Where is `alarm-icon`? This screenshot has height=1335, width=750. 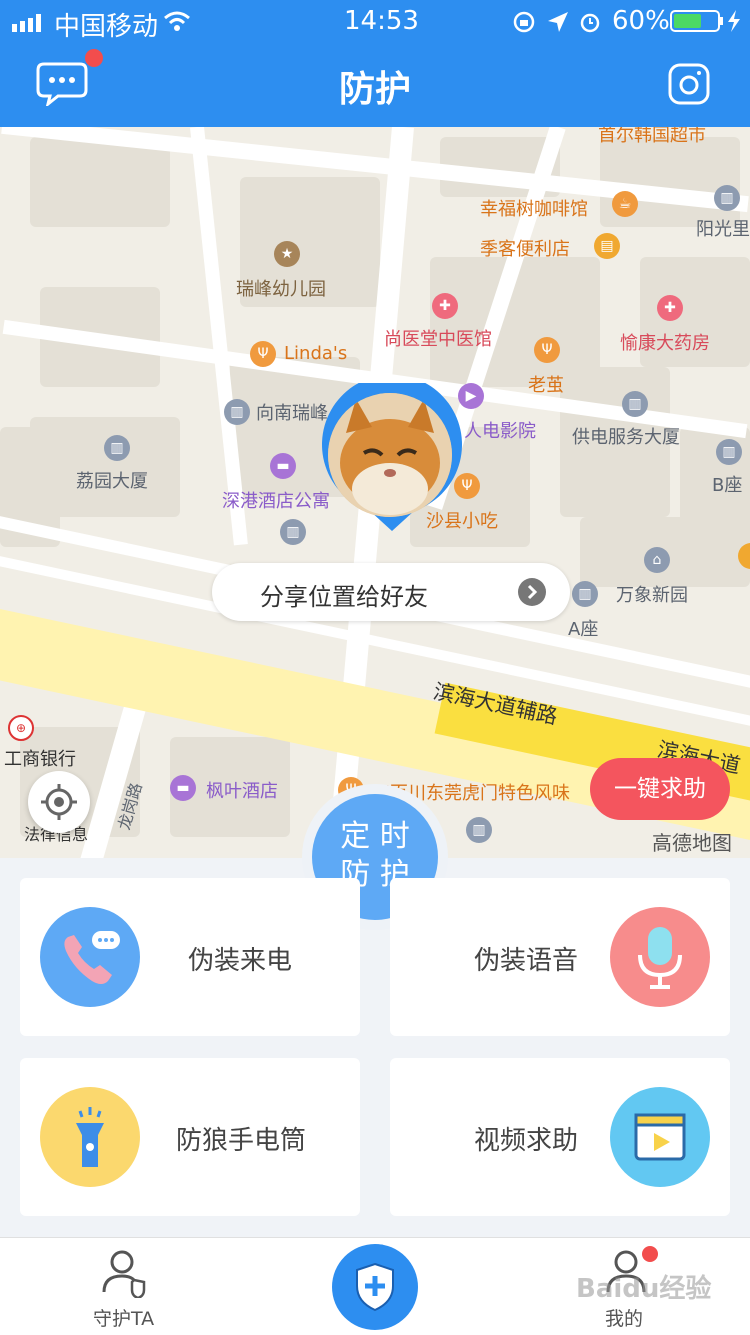 alarm-icon is located at coordinates (590, 24).